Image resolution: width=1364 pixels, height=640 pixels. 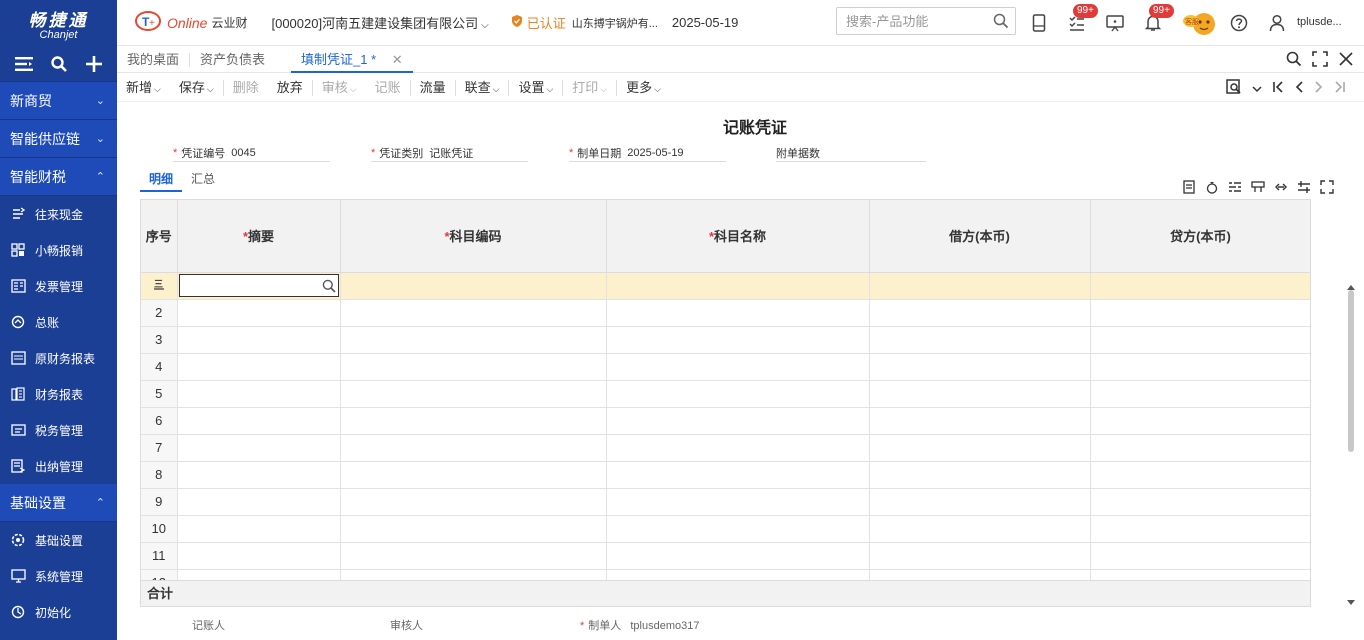 What do you see at coordinates (58, 576) in the screenshot?
I see `sidebar-item-system: 系统管理` at bounding box center [58, 576].